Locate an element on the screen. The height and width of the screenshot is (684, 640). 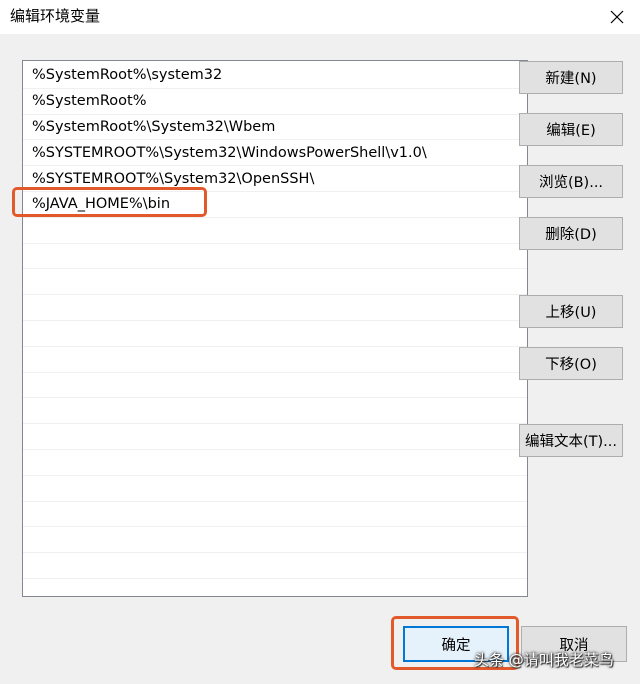
close-button is located at coordinates (617, 17).